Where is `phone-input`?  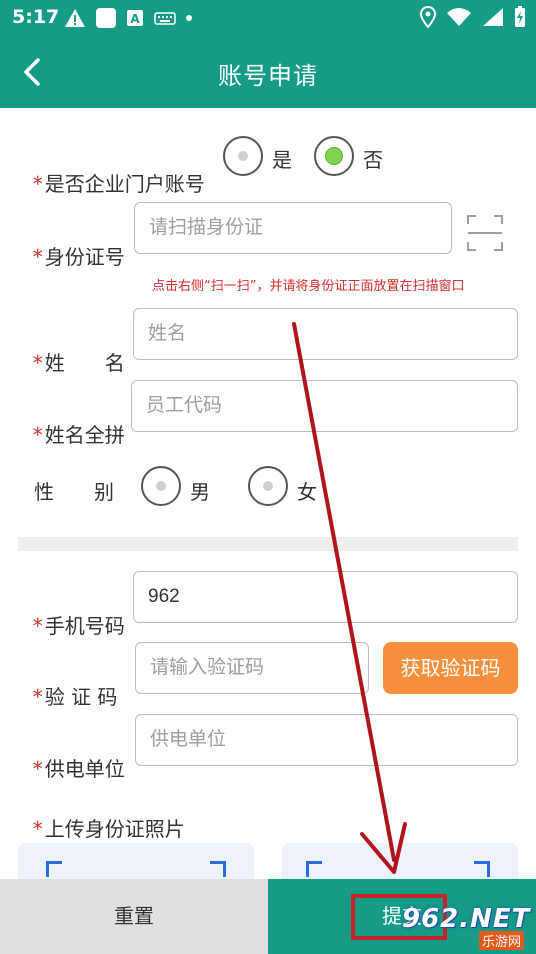
phone-input is located at coordinates (325, 597).